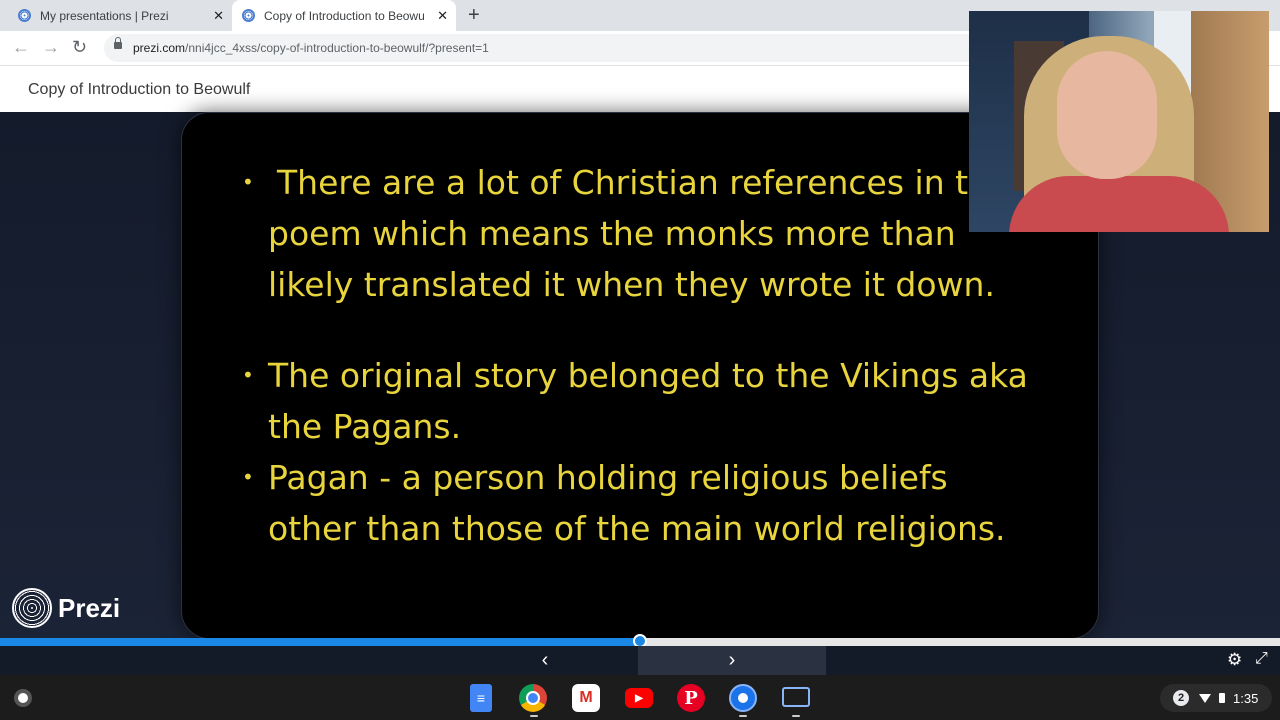 This screenshot has width=1280, height=720. I want to click on tab-title: Copy of Introduction to Beowulf, so click(344, 15).